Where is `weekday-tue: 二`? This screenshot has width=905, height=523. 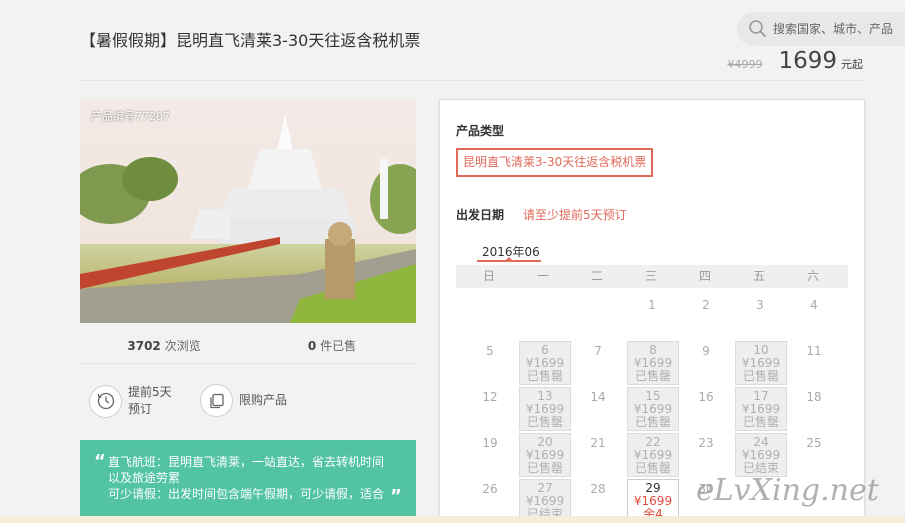
weekday-tue: 二 is located at coordinates (596, 276).